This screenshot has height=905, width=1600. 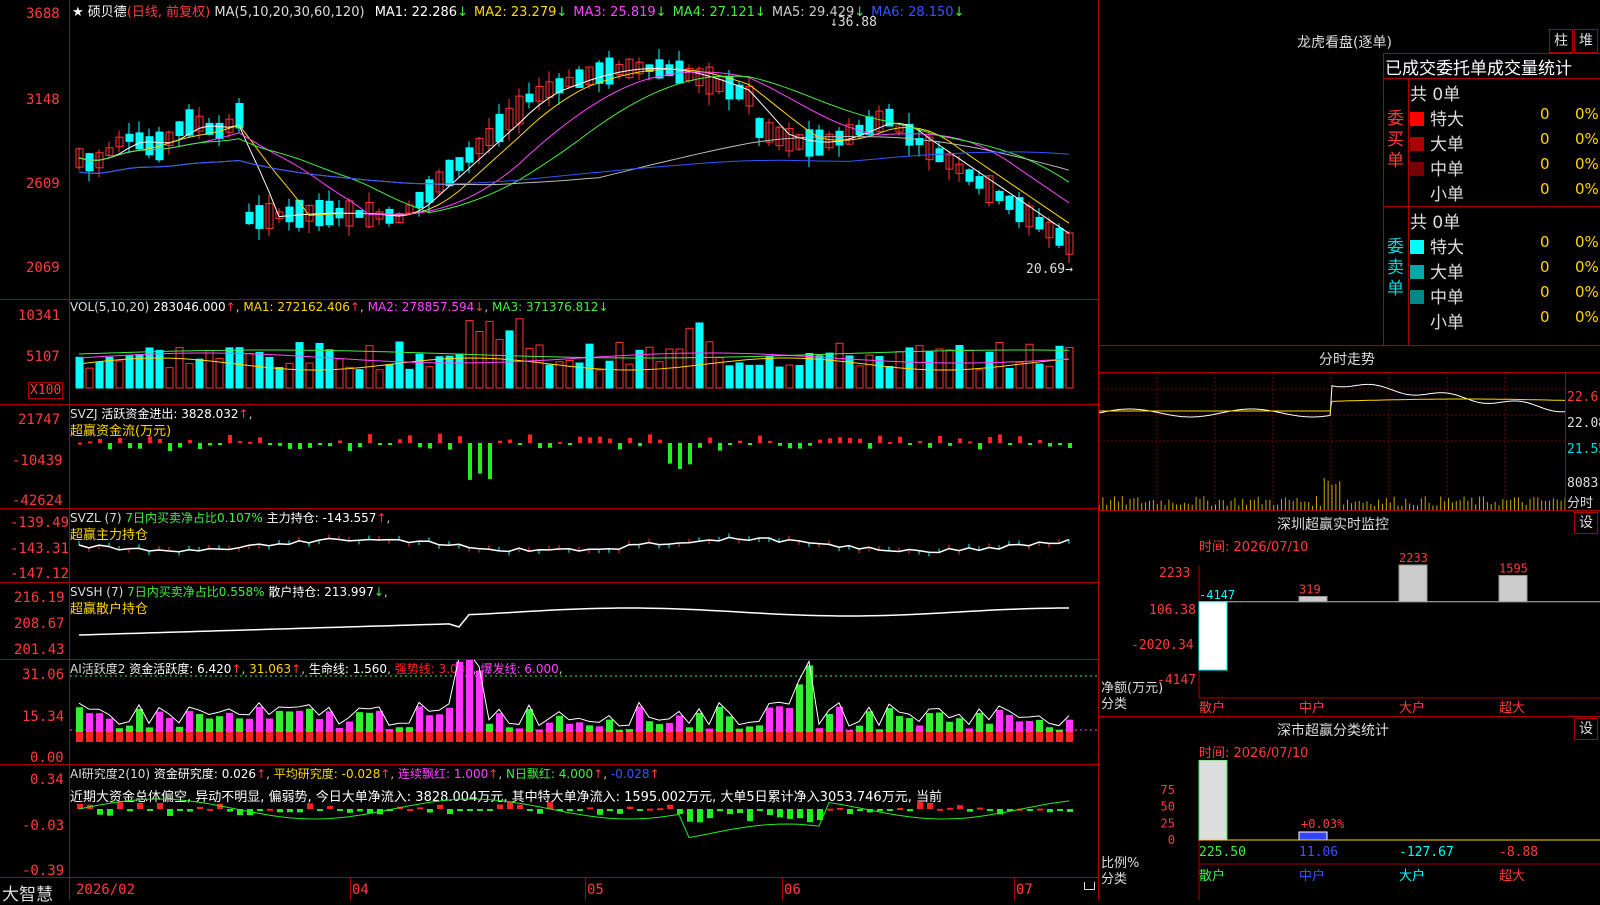 What do you see at coordinates (1347, 360) in the screenshot?
I see `intraday-title: 分时走势` at bounding box center [1347, 360].